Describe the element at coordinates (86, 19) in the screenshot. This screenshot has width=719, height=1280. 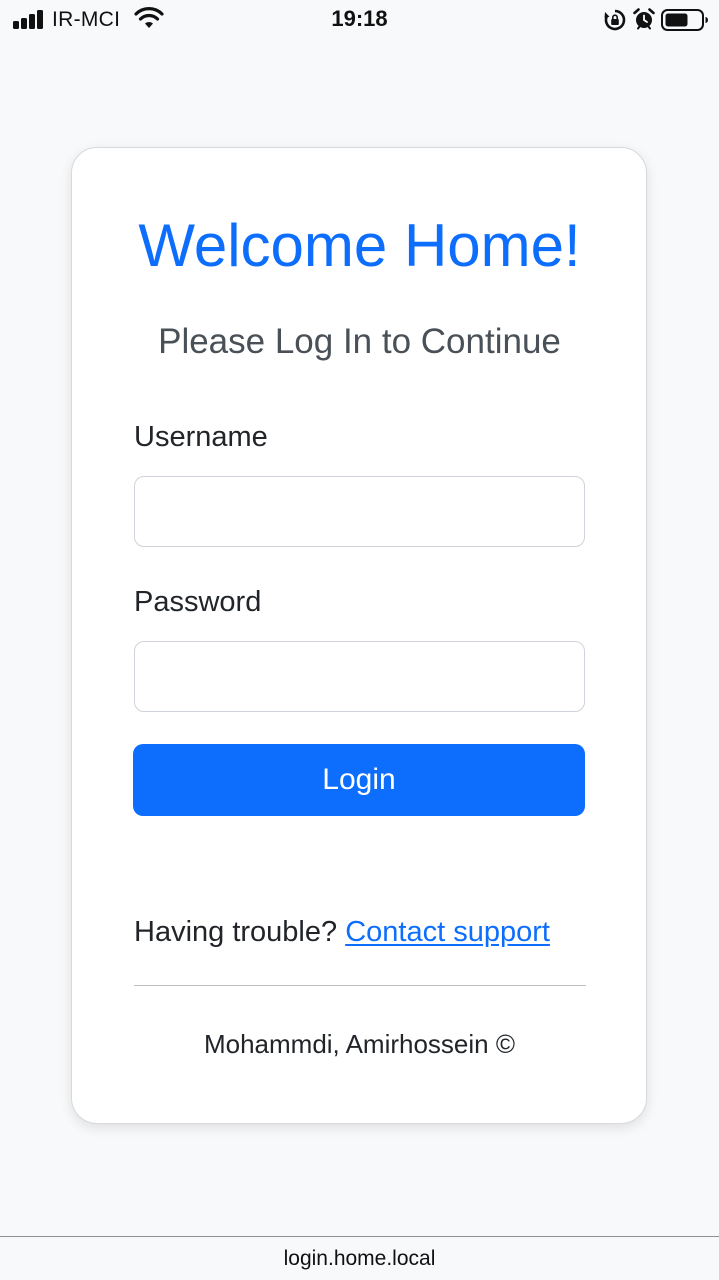
I see `carrier-name: IR-MCI` at that location.